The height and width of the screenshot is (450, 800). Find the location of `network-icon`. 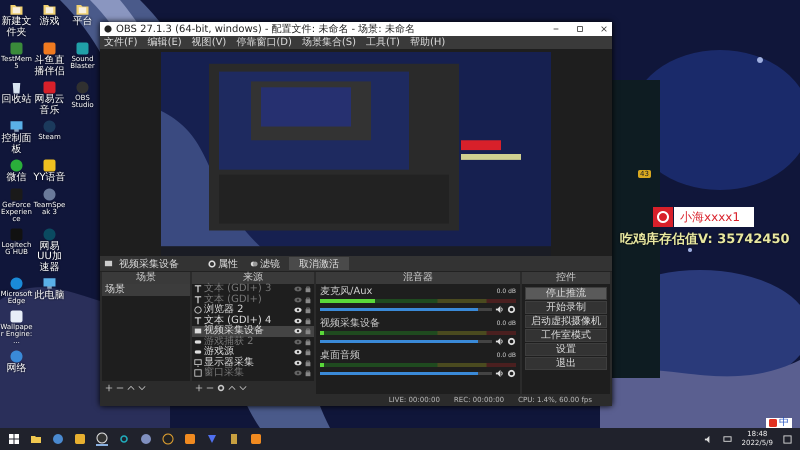

network-icon is located at coordinates (727, 439).